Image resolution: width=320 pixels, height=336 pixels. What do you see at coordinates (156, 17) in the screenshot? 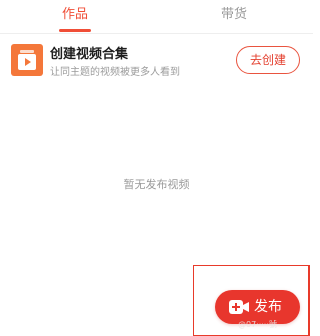
I see `tab-bar: 作品 带货` at bounding box center [156, 17].